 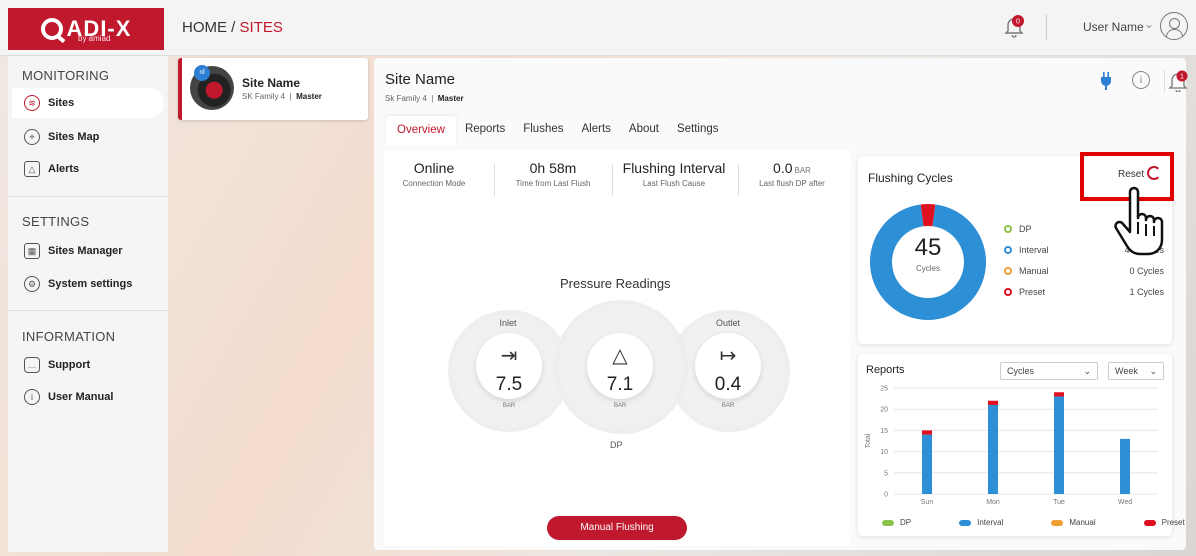 What do you see at coordinates (698, 130) in the screenshot?
I see `tab-settings: Settings` at bounding box center [698, 130].